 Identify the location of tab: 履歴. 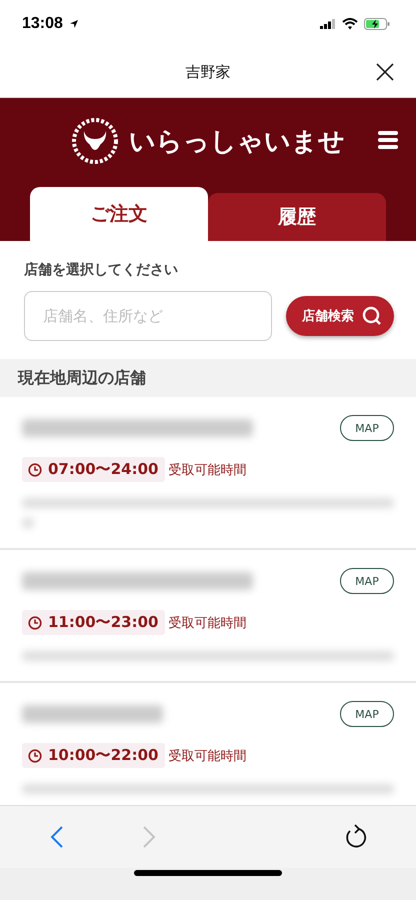
(297, 217).